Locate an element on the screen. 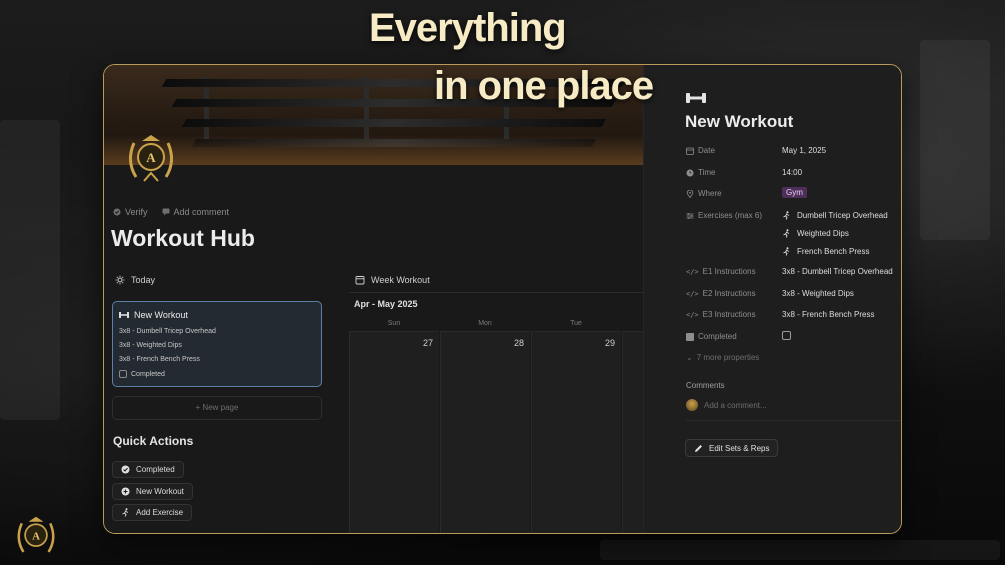 The width and height of the screenshot is (1005, 565). edit-sets-reps-label: Edit Sets & Reps is located at coordinates (739, 448).